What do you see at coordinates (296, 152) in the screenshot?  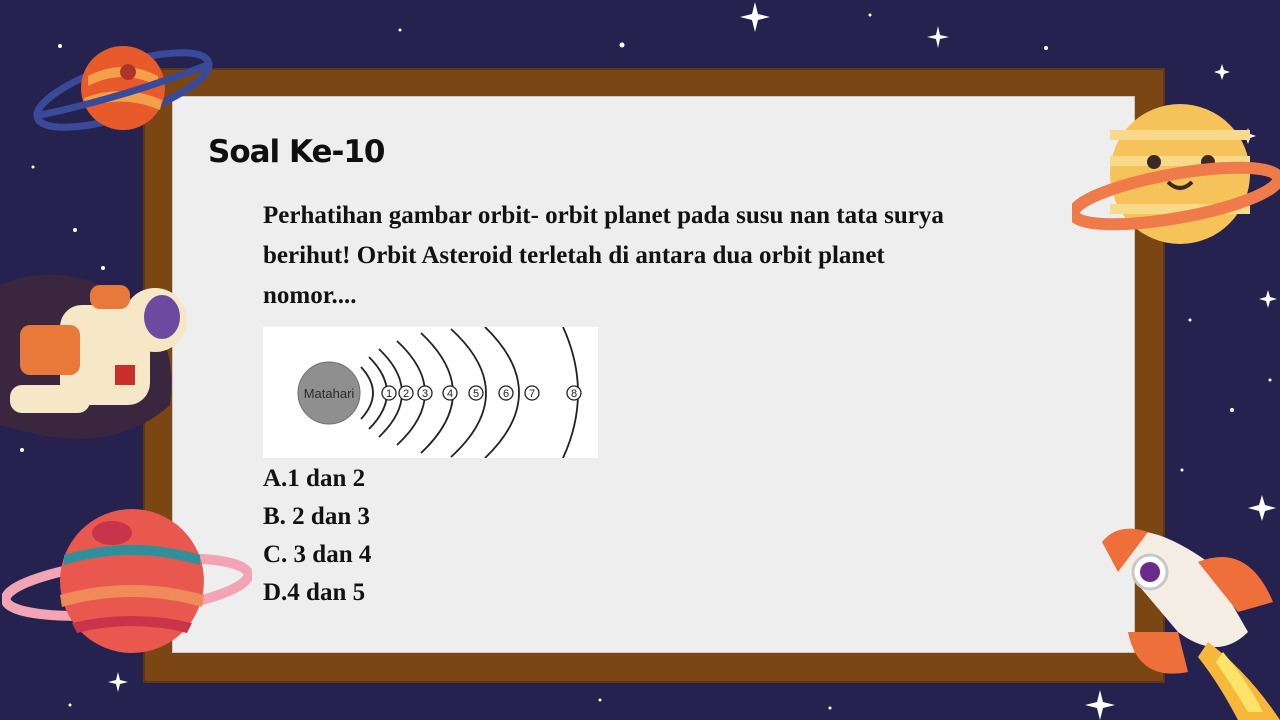 I see `slide-title: Soal Ke-10` at bounding box center [296, 152].